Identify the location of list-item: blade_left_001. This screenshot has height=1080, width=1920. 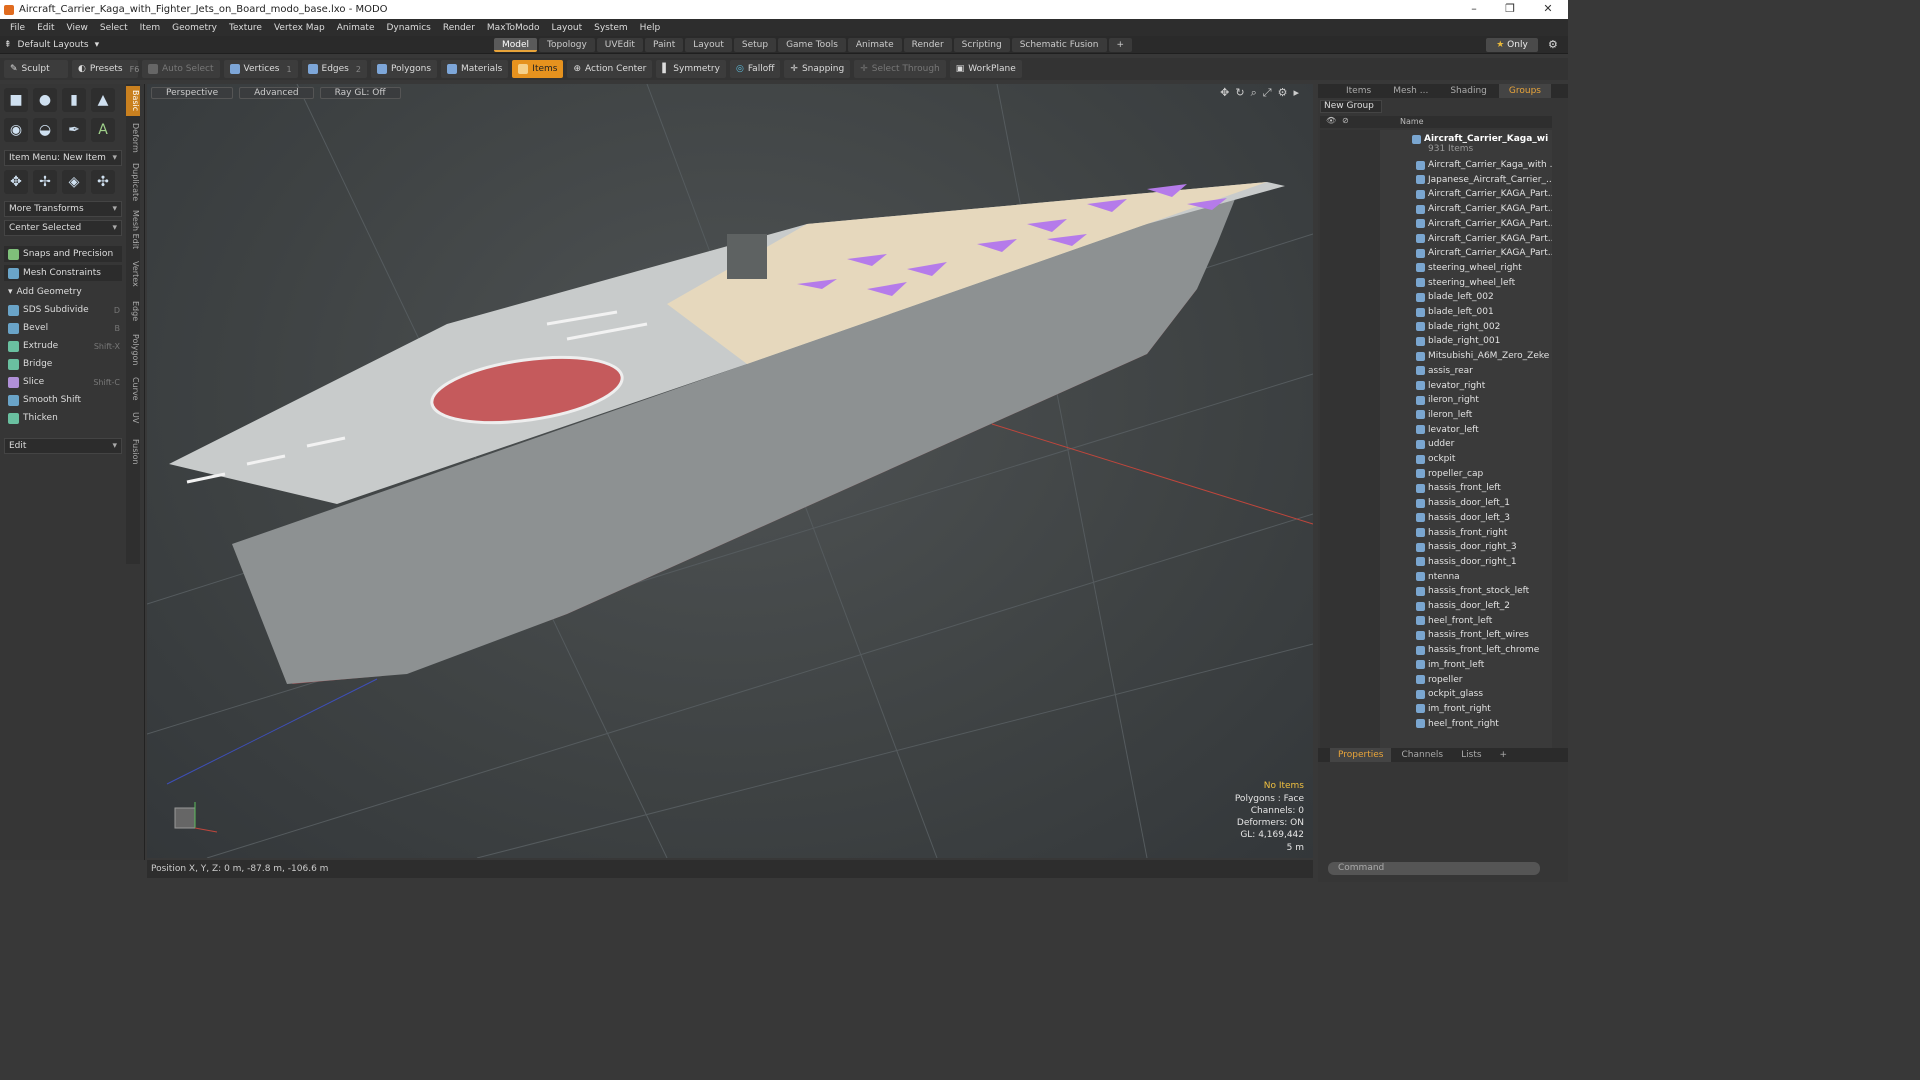
(1484, 312).